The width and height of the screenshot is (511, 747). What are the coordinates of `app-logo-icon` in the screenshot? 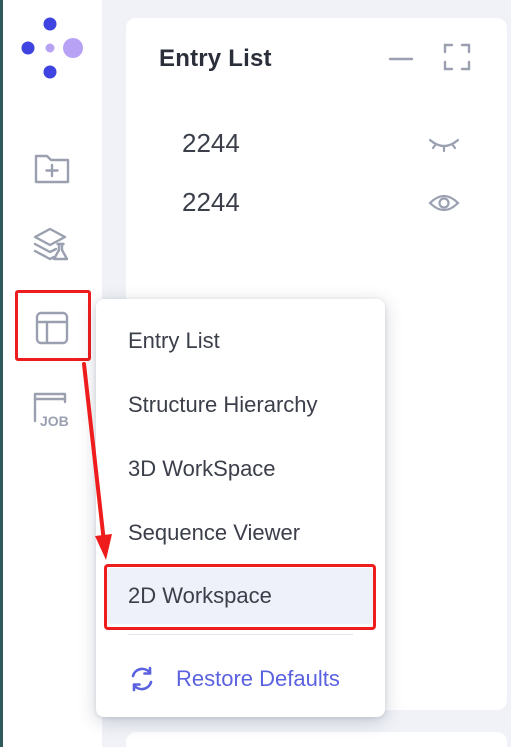 It's located at (55, 49).